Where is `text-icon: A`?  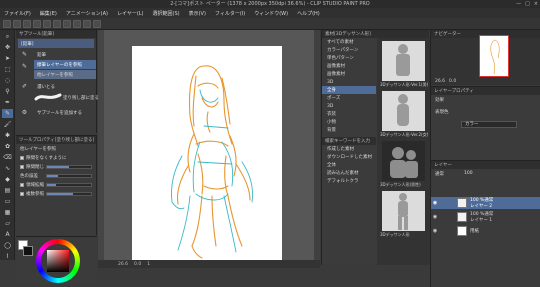
text-icon: A is located at coordinates (7, 234).